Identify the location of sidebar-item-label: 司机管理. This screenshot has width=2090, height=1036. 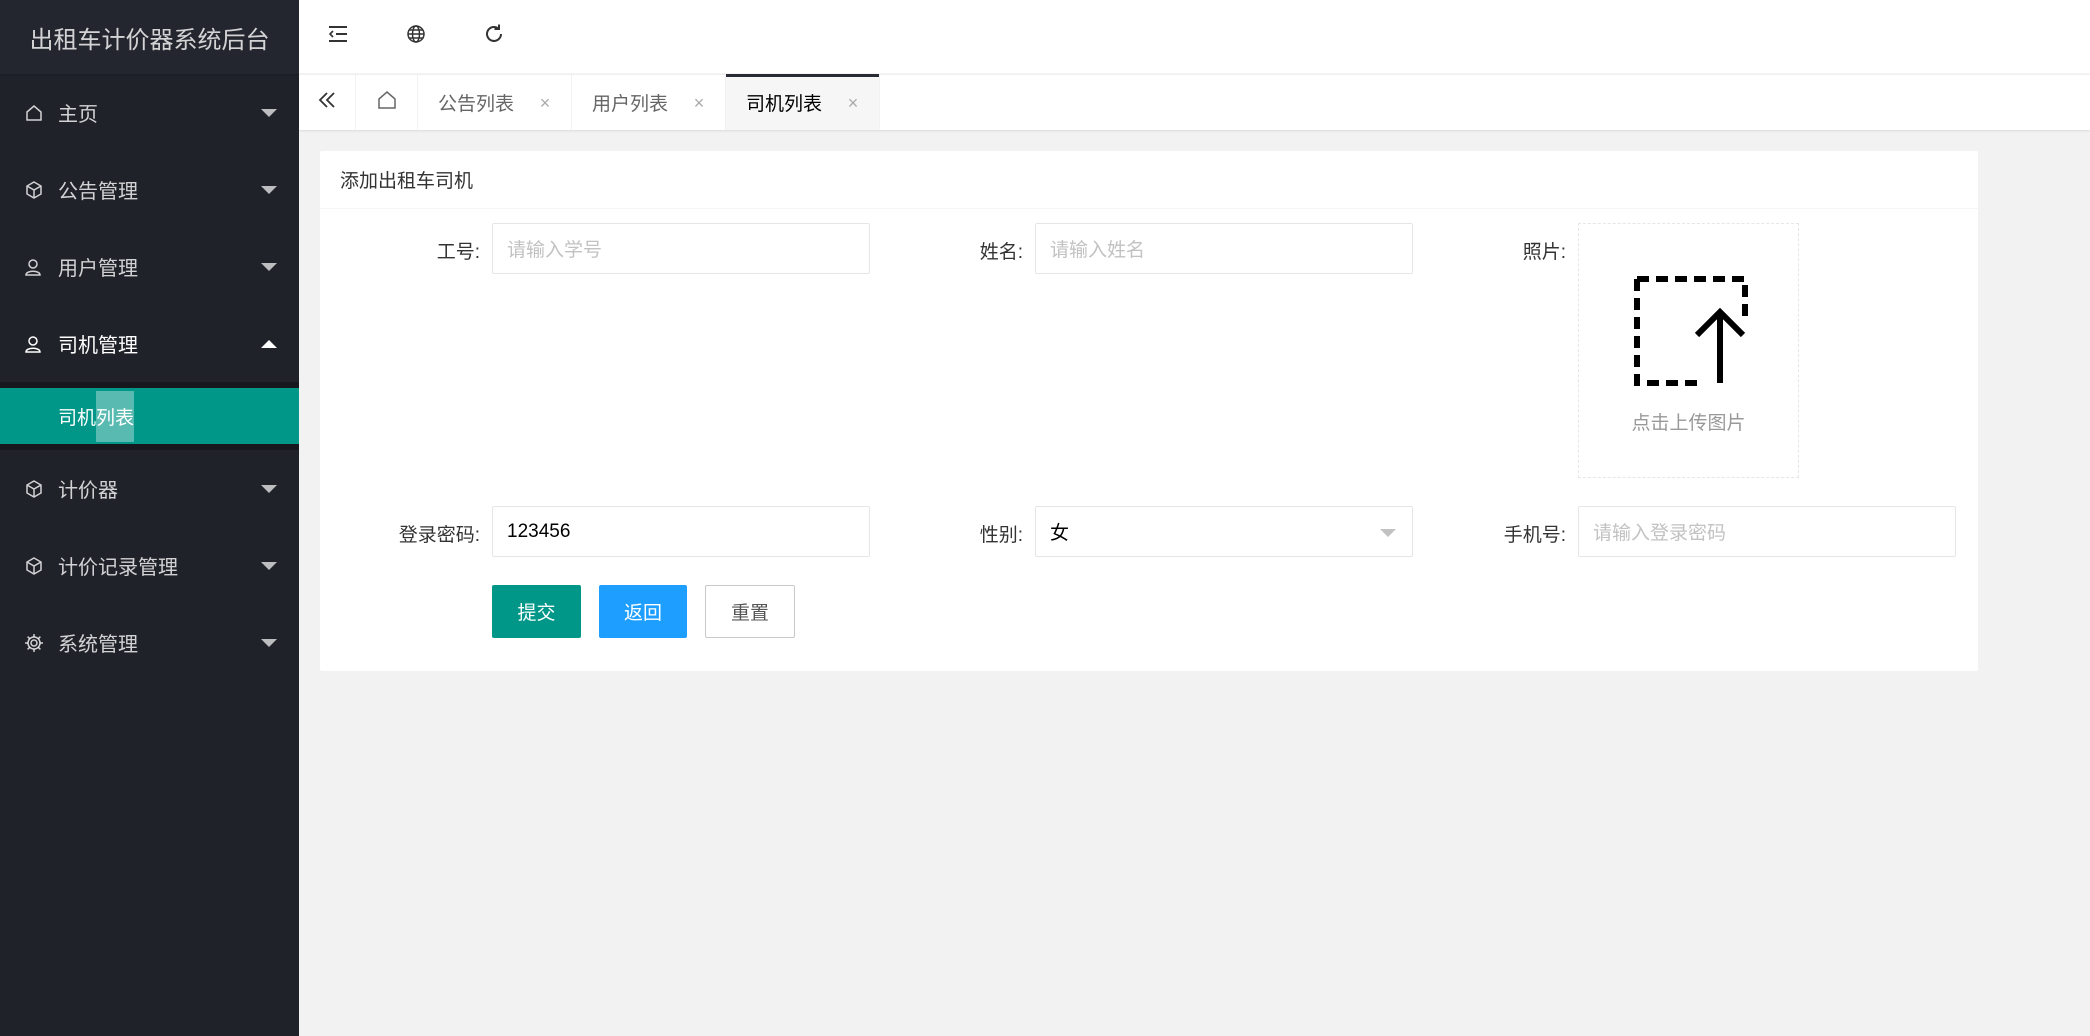
(98, 346).